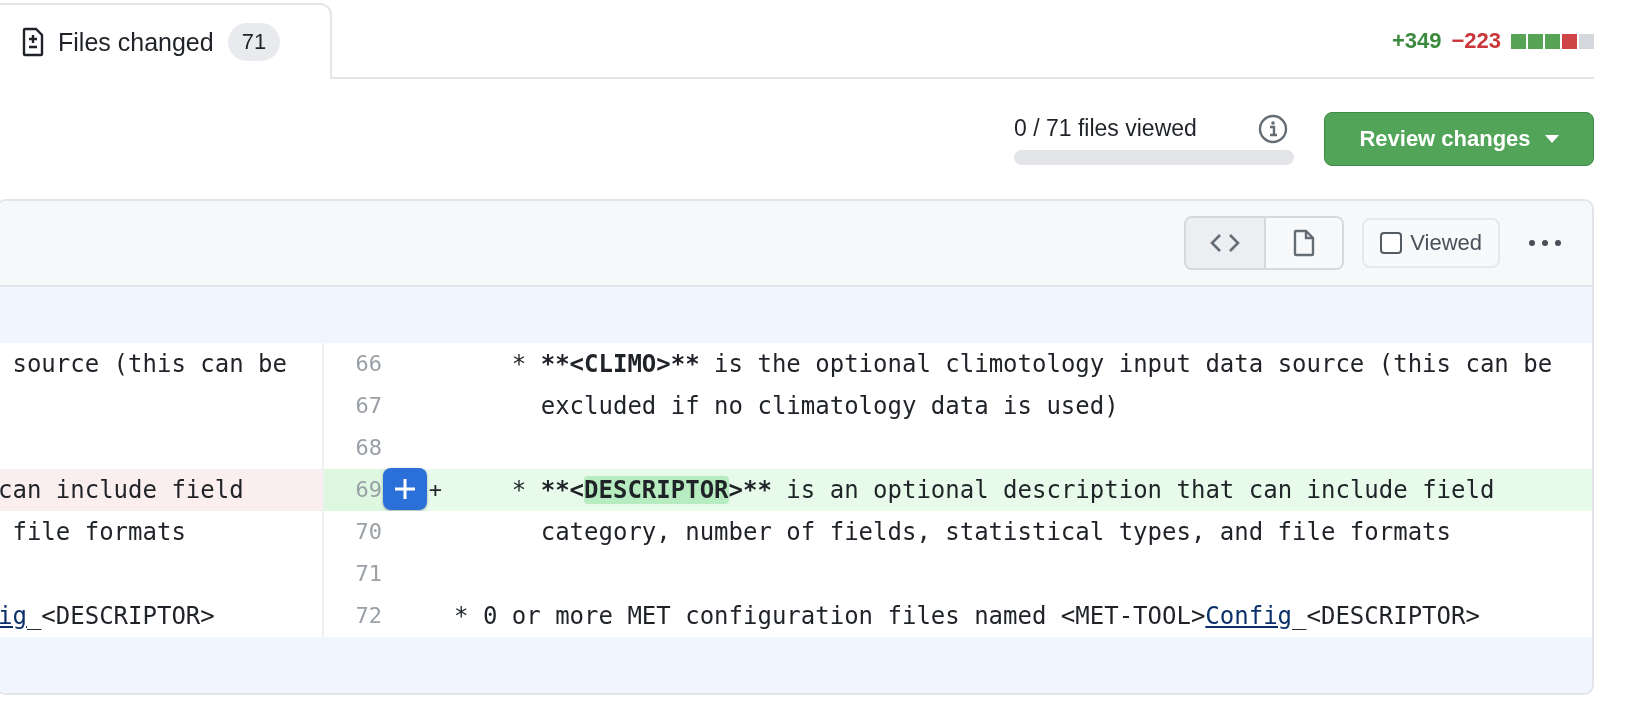 The width and height of the screenshot is (1634, 716). What do you see at coordinates (829, 406) in the screenshot?
I see `code-line: excluded if no climatology data is used)` at bounding box center [829, 406].